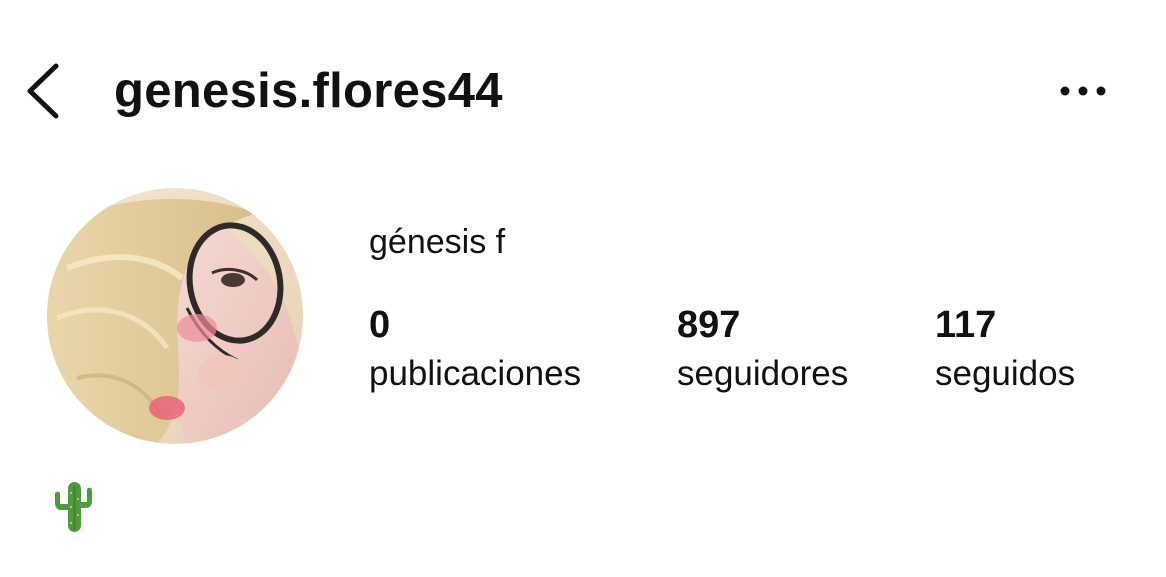  What do you see at coordinates (308, 91) in the screenshot?
I see `profile-username: genesis.flores44` at bounding box center [308, 91].